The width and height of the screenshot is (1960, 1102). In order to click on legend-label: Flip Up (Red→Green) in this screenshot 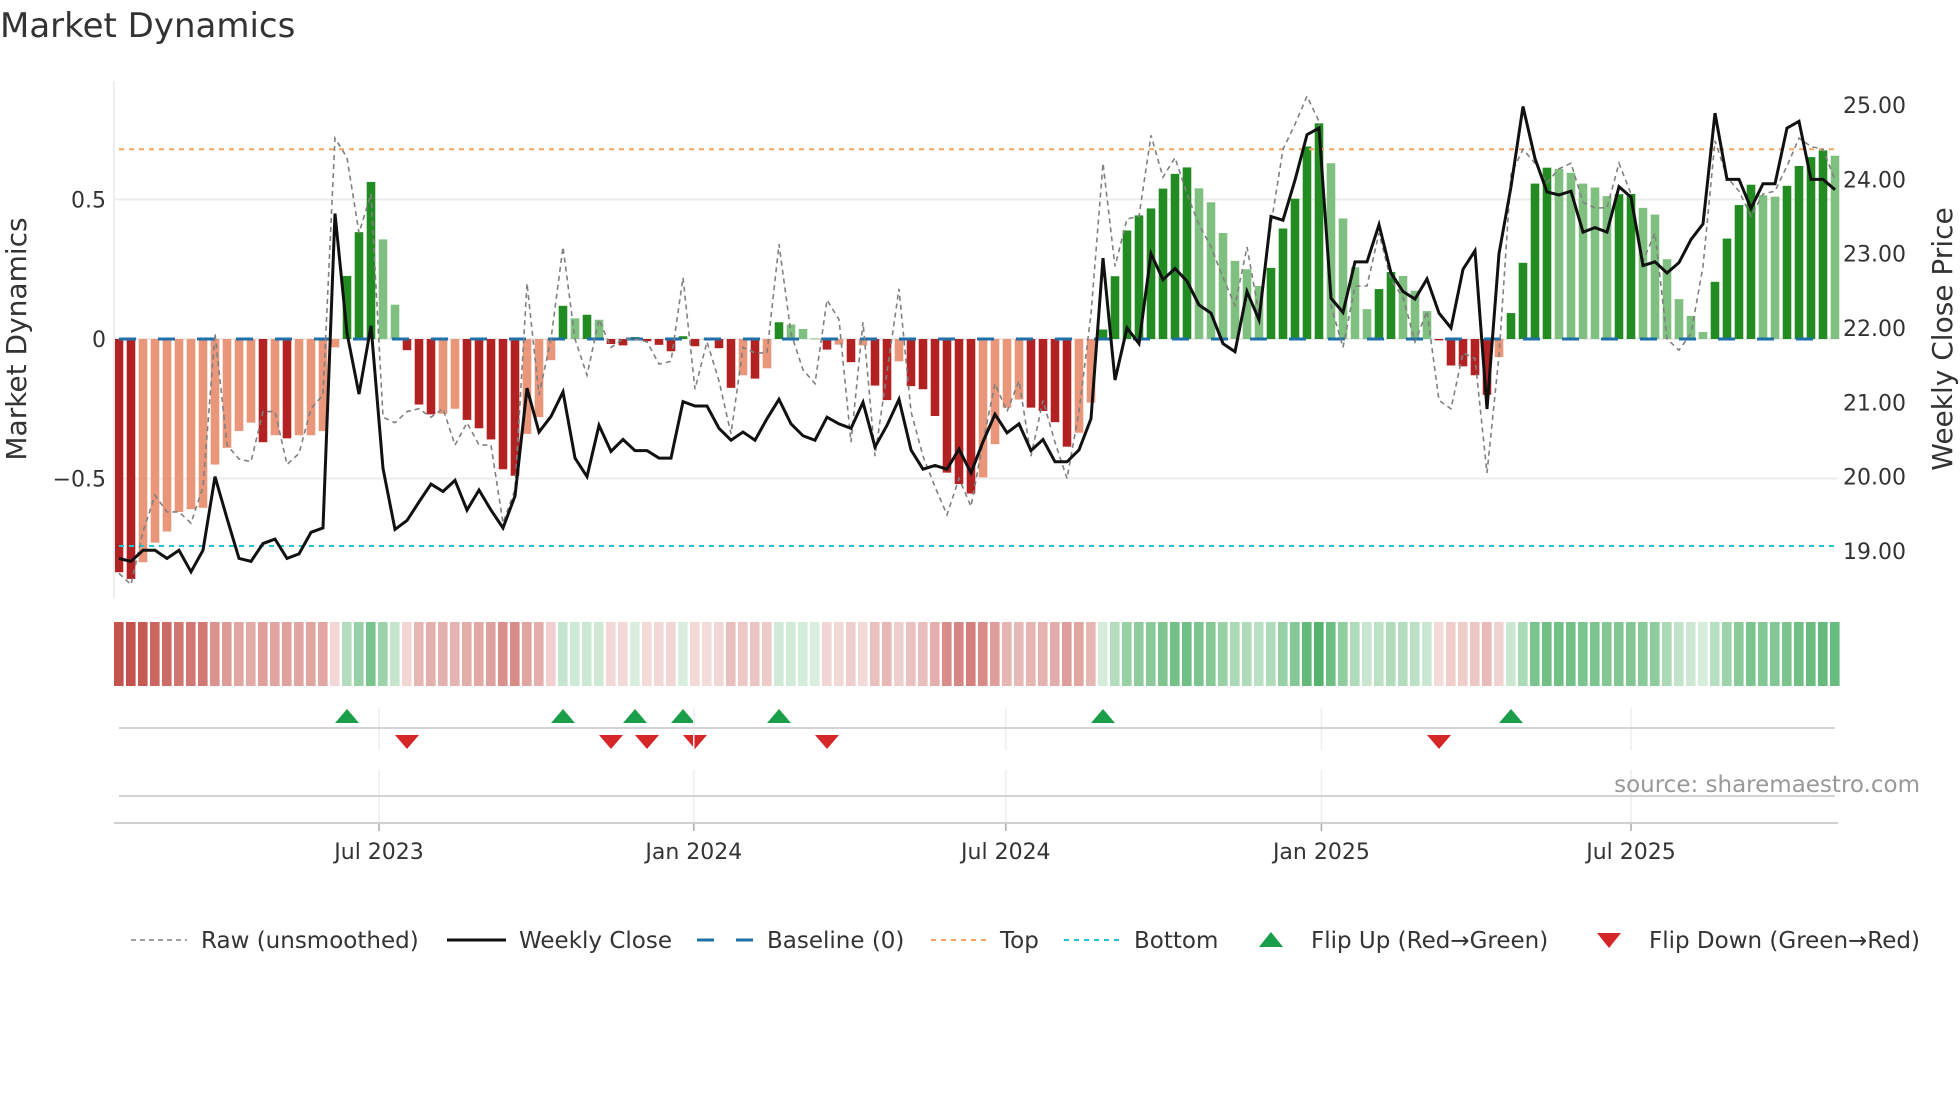, I will do `click(1429, 941)`.